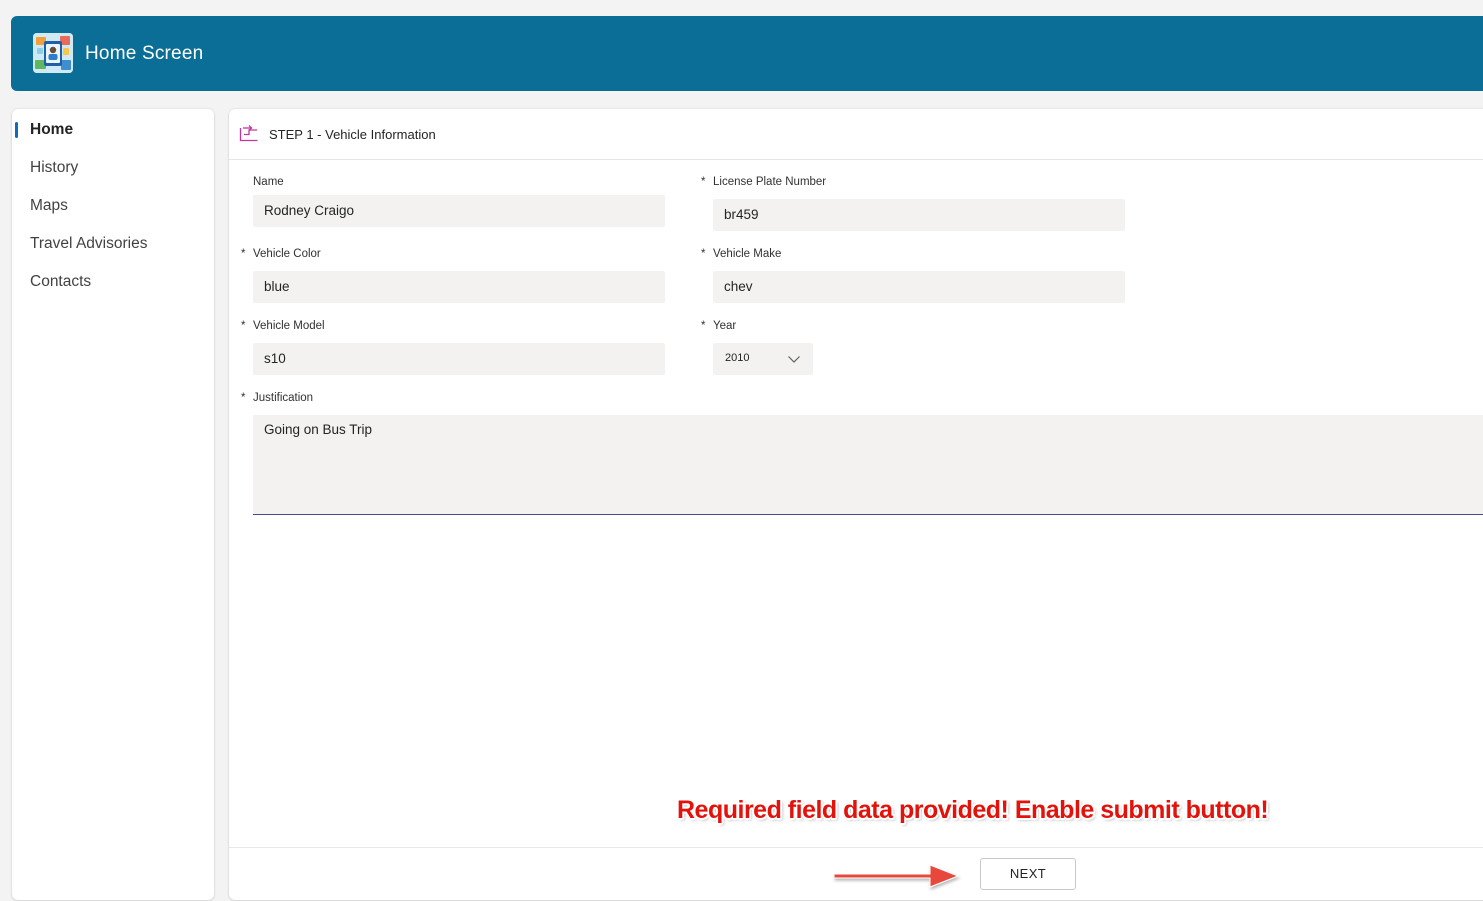 The width and height of the screenshot is (1483, 901). I want to click on sidebar-item-home: Home, so click(113, 130).